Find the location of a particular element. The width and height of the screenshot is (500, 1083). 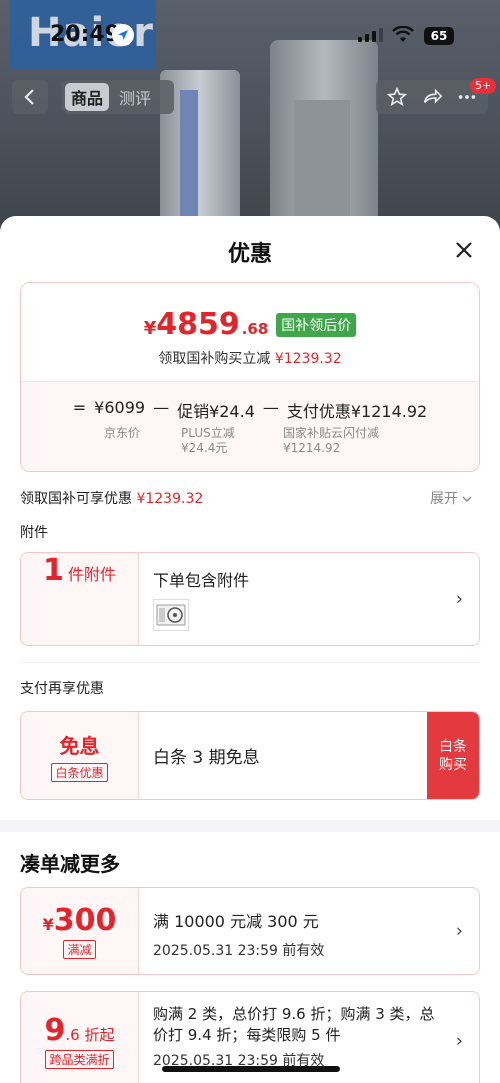

coupon-value: 9 .6 折起 is located at coordinates (79, 1030).